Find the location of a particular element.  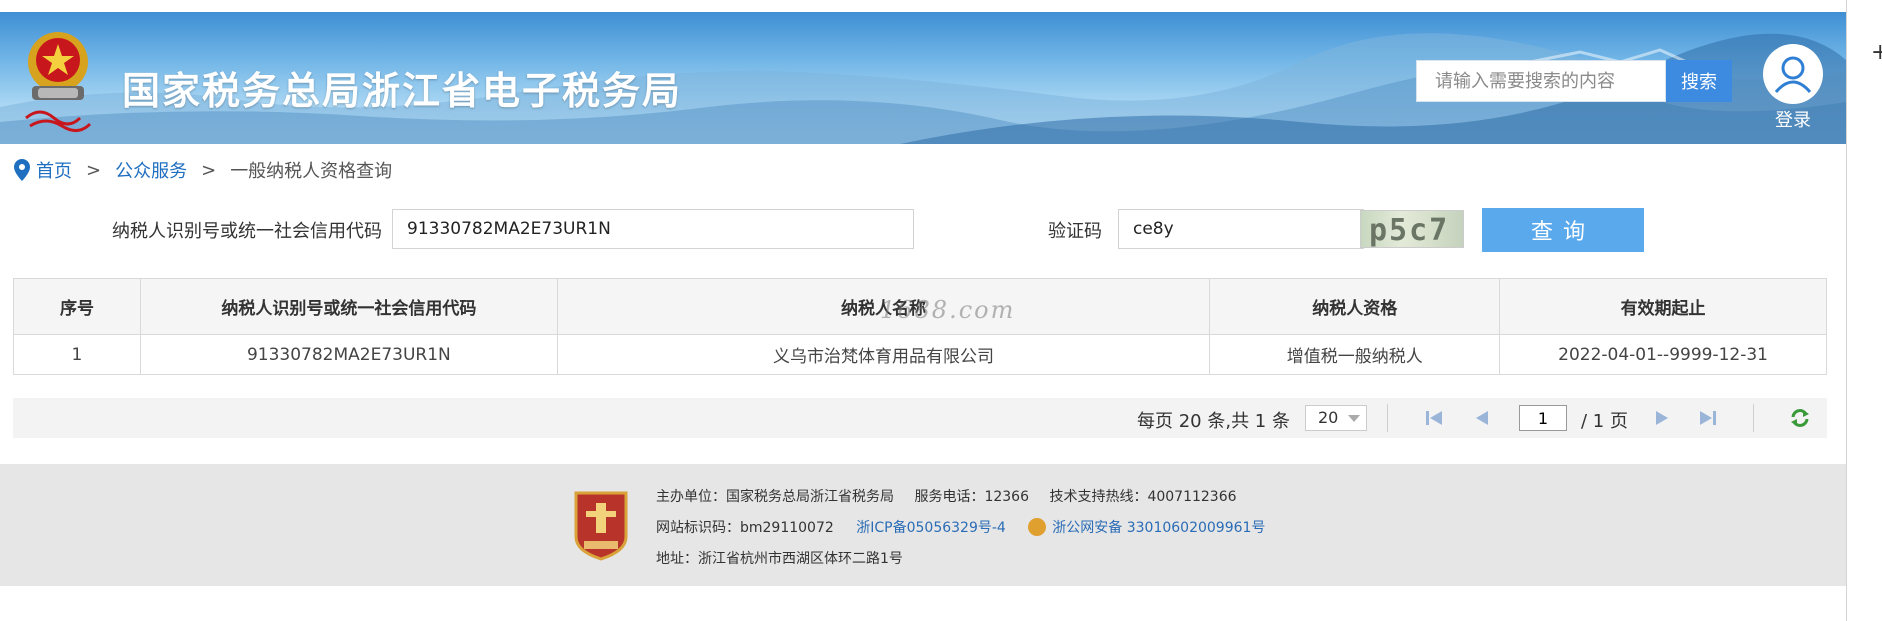

user-avatar-icon is located at coordinates (1793, 74).